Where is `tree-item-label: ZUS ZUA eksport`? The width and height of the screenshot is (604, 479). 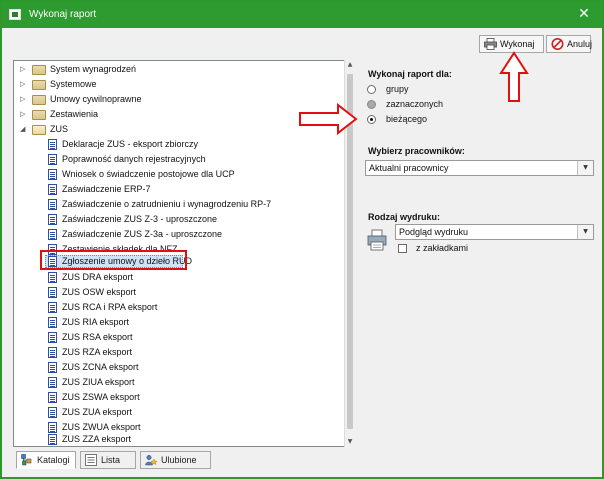
tree-item-label: ZUS ZUA eksport is located at coordinates (97, 412).